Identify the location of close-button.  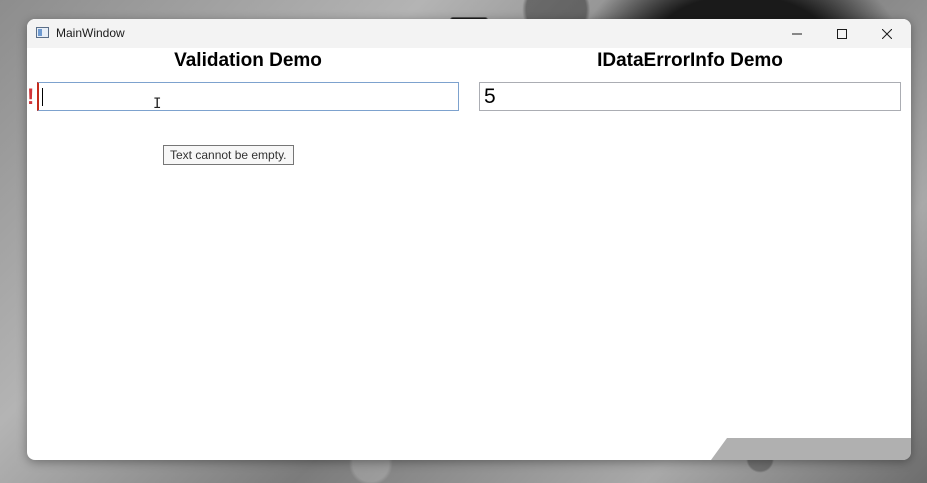
(886, 33).